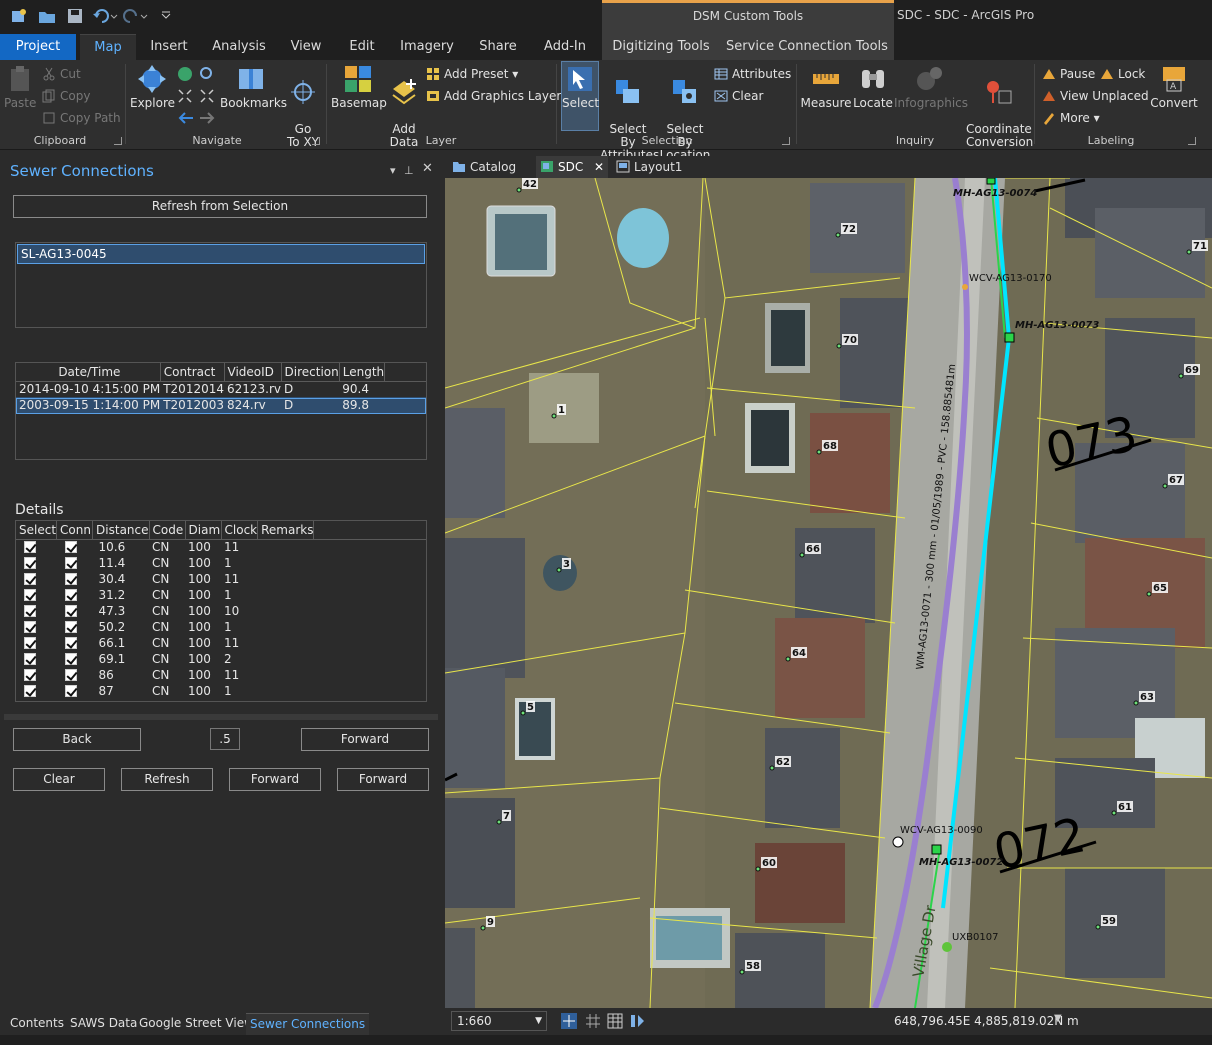 This screenshot has height=1045, width=1212. I want to click on details-row: 31.2 CN 100 1, so click(221, 595).